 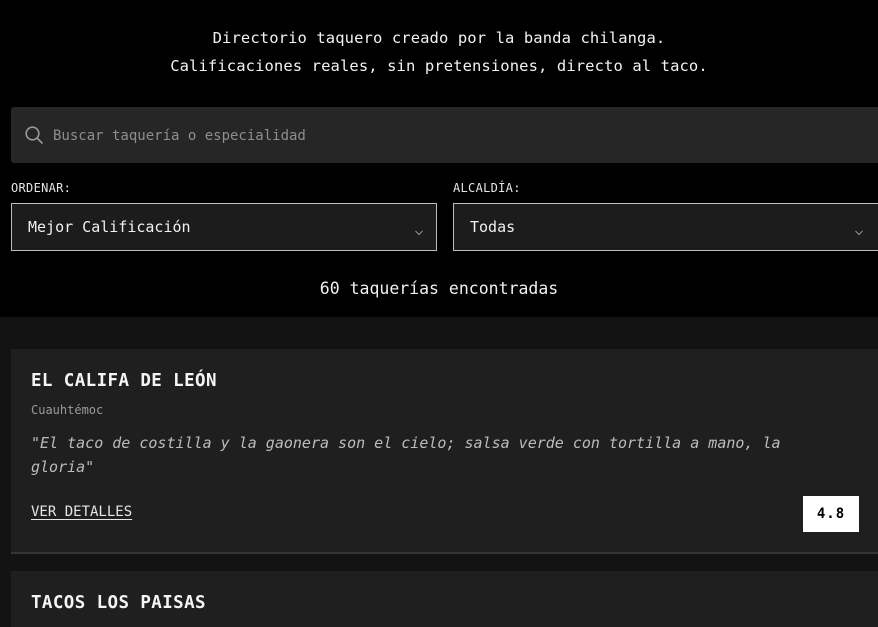 What do you see at coordinates (831, 514) in the screenshot?
I see `rating-badge: 4.8` at bounding box center [831, 514].